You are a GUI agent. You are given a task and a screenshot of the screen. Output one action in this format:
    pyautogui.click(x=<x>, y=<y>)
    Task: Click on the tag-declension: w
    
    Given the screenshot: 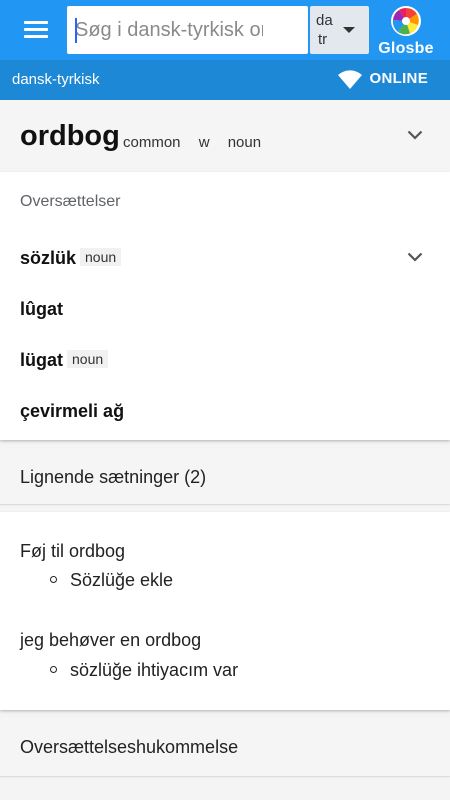 What is the action you would take?
    pyautogui.click(x=204, y=142)
    